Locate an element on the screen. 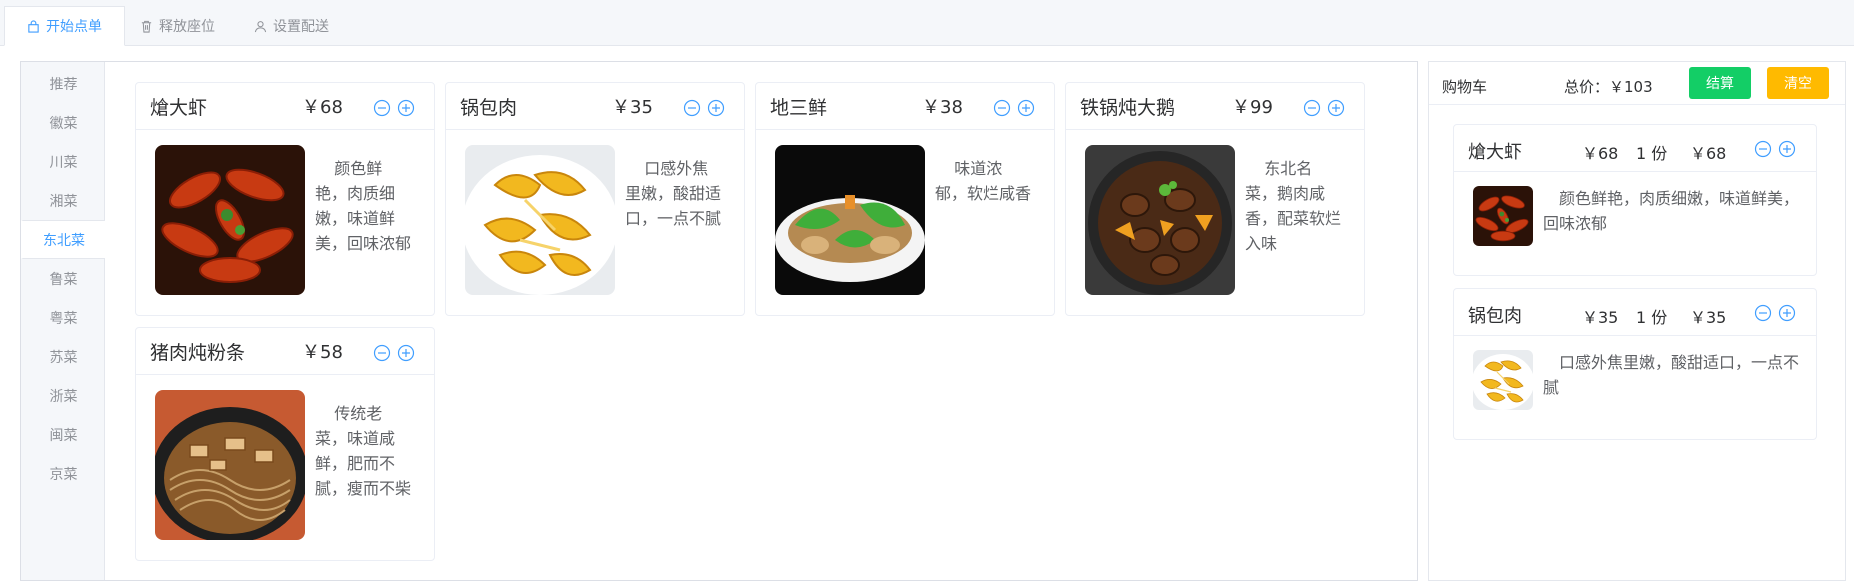 Image resolution: width=1854 pixels, height=581 pixels. tab-delivery-settings: 设置配送 is located at coordinates (291, 26).